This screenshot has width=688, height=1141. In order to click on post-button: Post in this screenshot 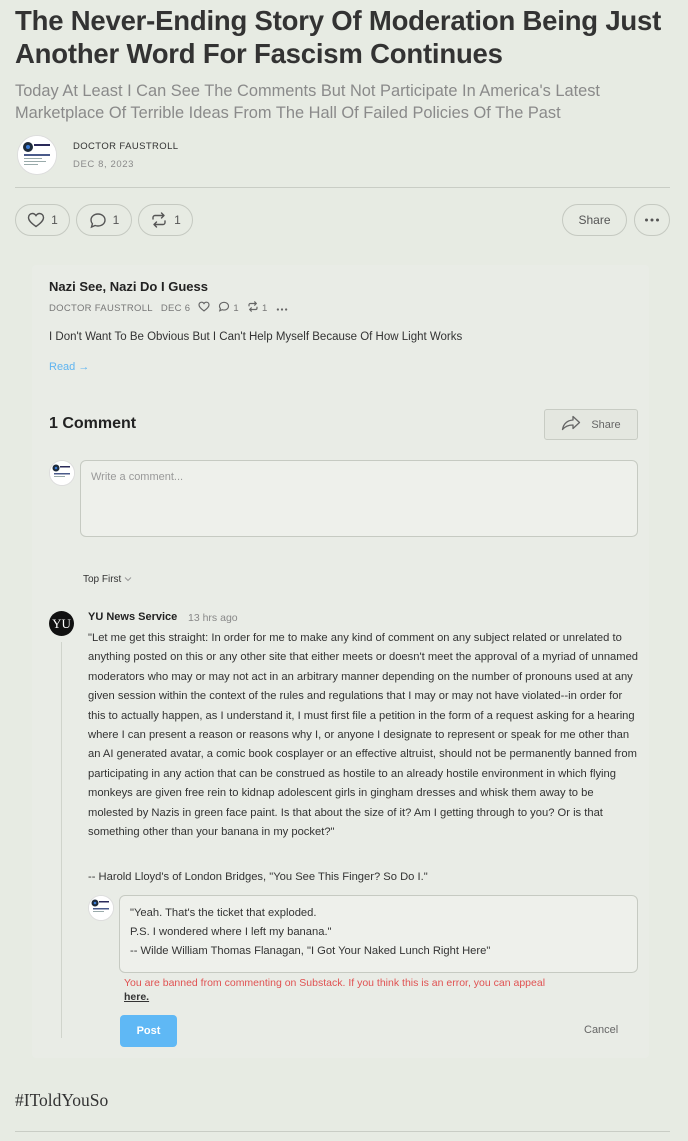, I will do `click(148, 1031)`.